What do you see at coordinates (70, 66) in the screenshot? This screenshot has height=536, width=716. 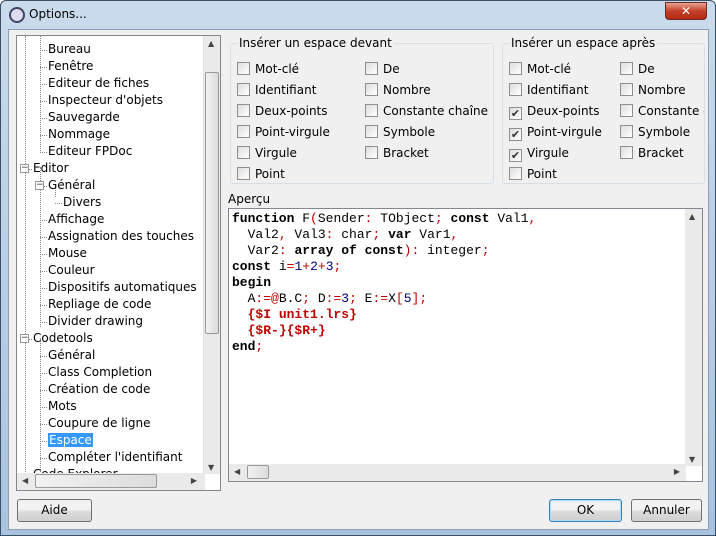 I see `tree-item: Fenêtre` at bounding box center [70, 66].